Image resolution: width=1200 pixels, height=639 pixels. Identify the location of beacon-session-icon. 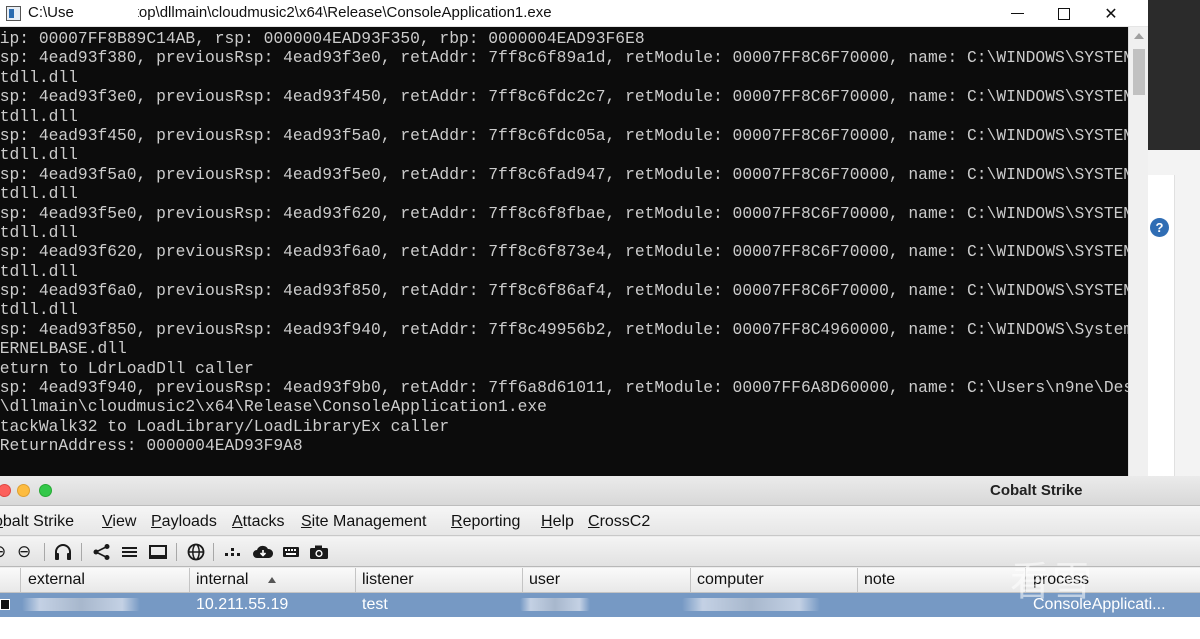
(5, 604).